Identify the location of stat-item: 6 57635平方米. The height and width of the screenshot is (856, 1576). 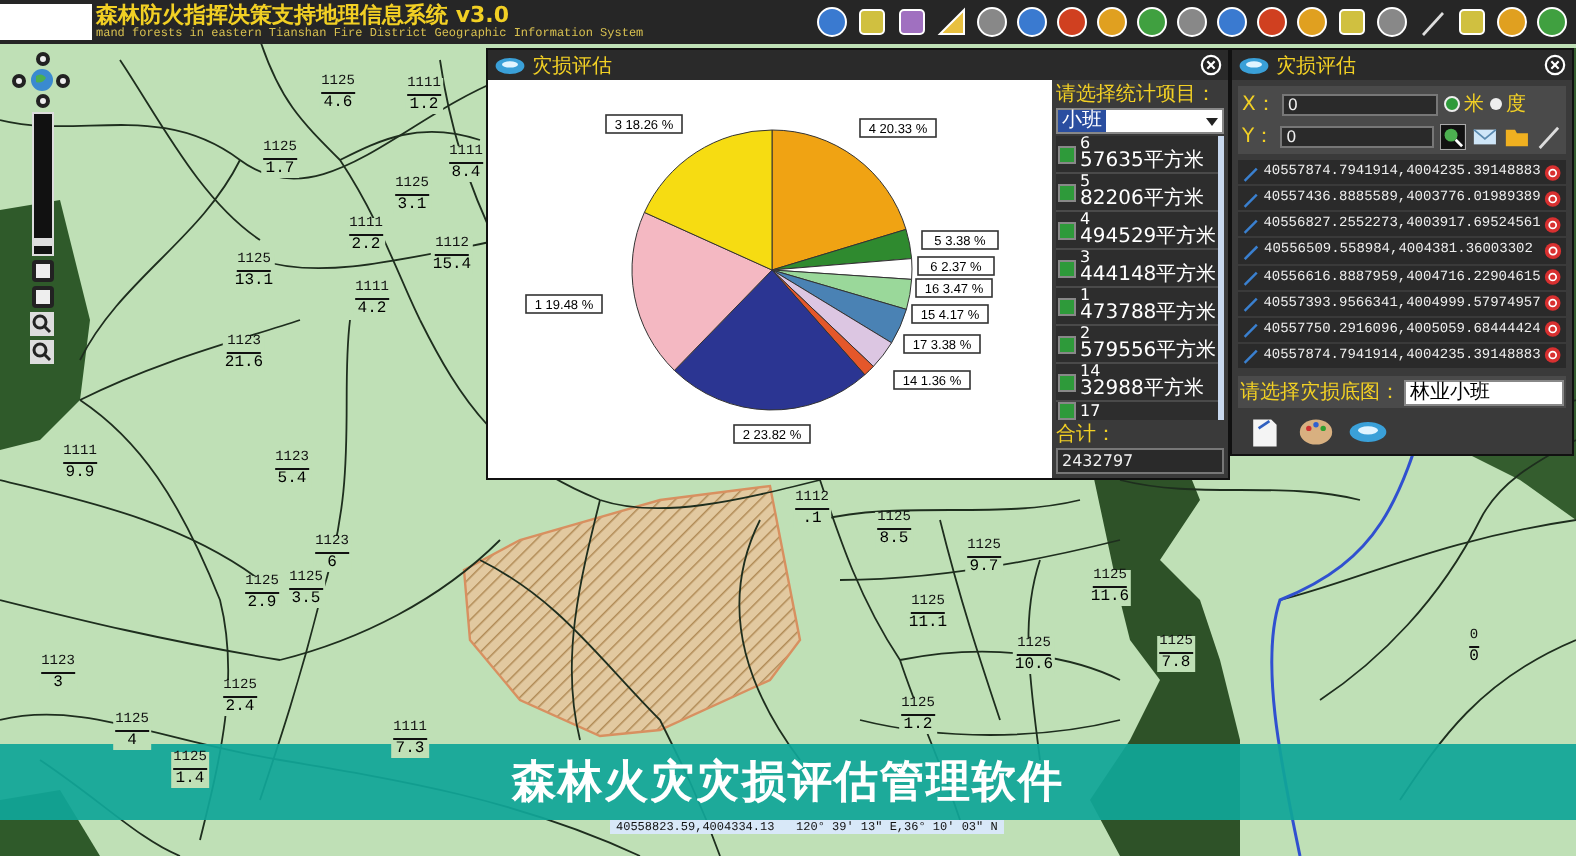
(1137, 154).